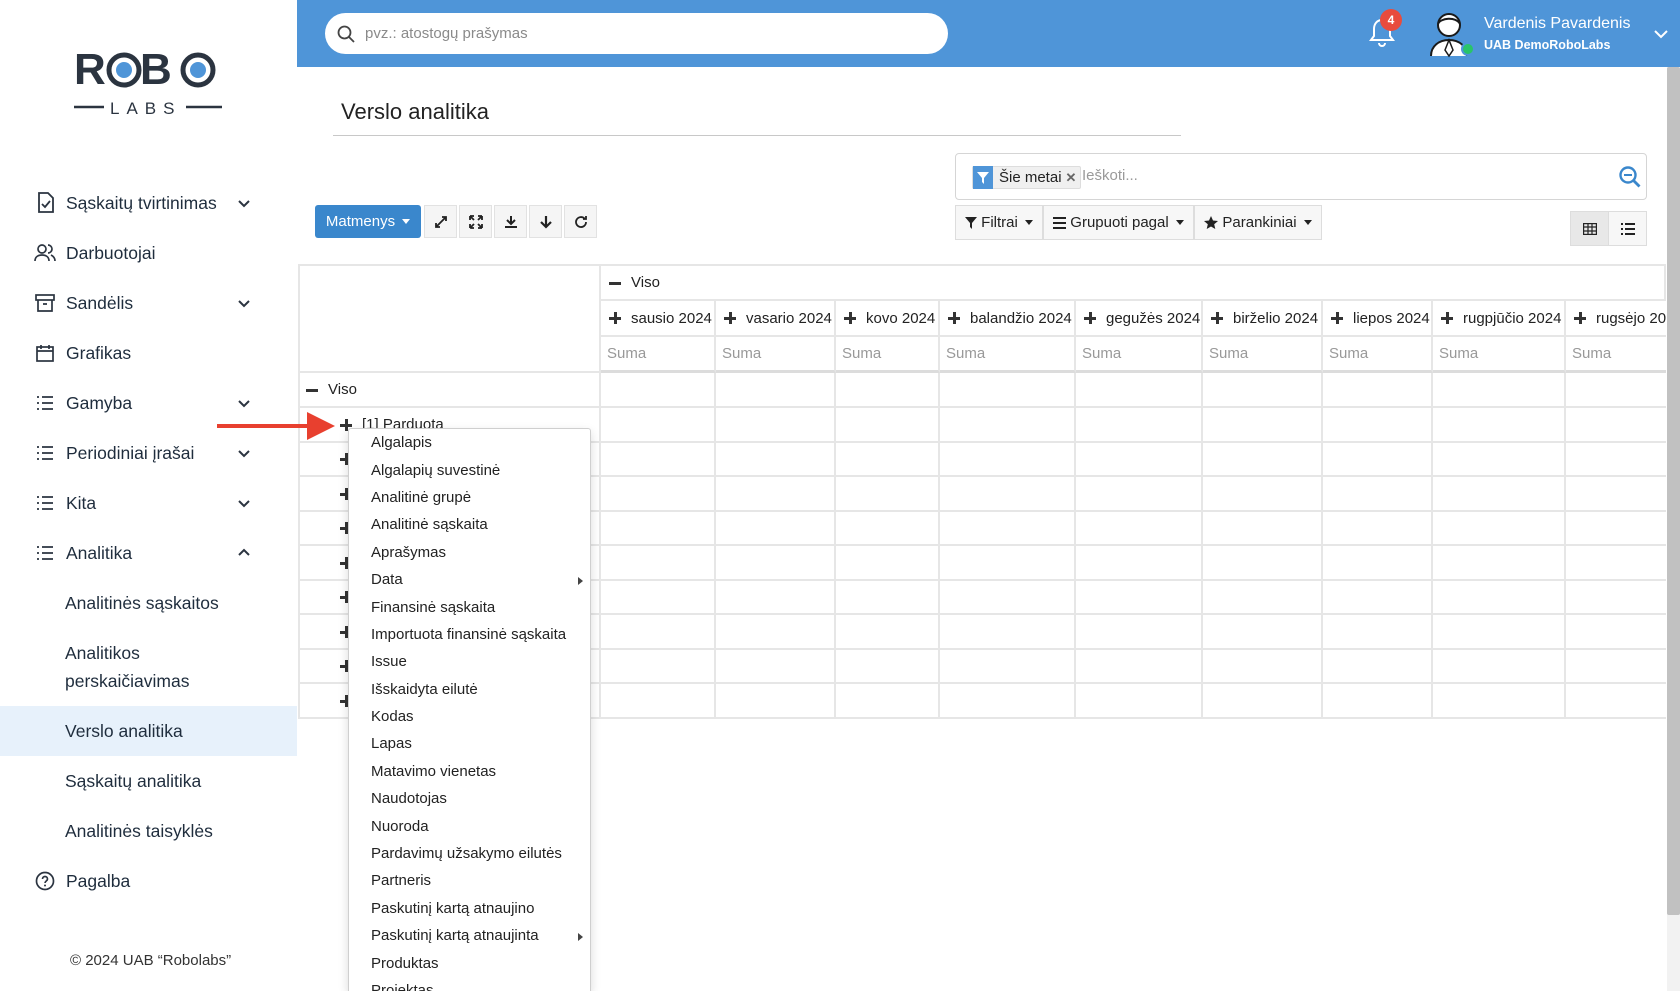 The width and height of the screenshot is (1680, 991). Describe the element at coordinates (449, 390) in the screenshot. I see `row-header-total: Viso` at that location.